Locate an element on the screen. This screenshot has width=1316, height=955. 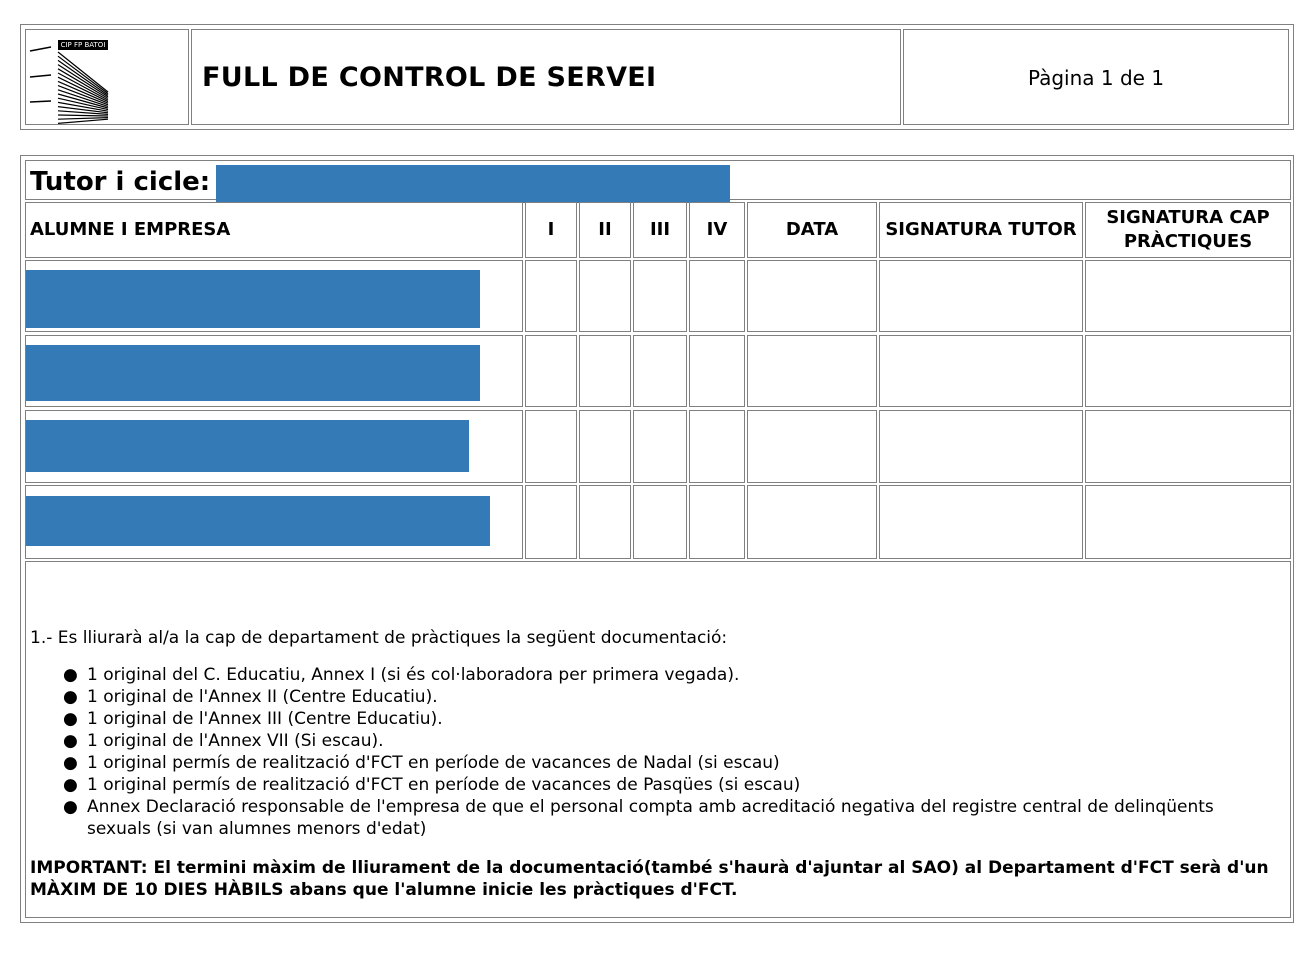
column-header-iii: III is located at coordinates (660, 230).